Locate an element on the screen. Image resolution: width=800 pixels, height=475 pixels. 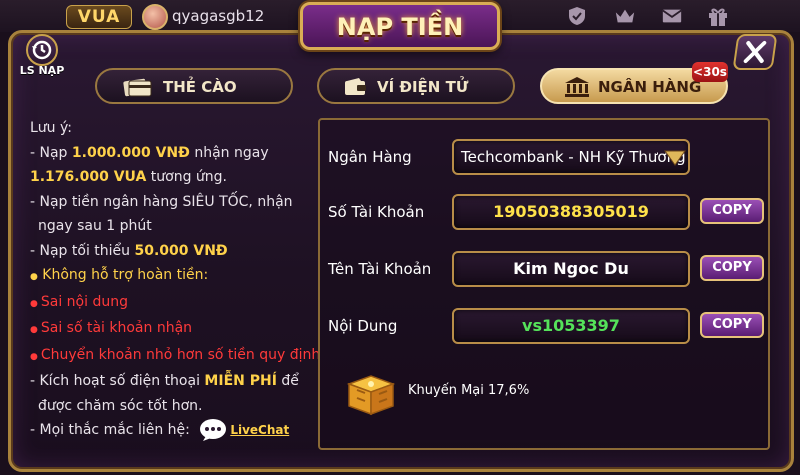
transfer-content-field: vs1053397 is located at coordinates (571, 326).